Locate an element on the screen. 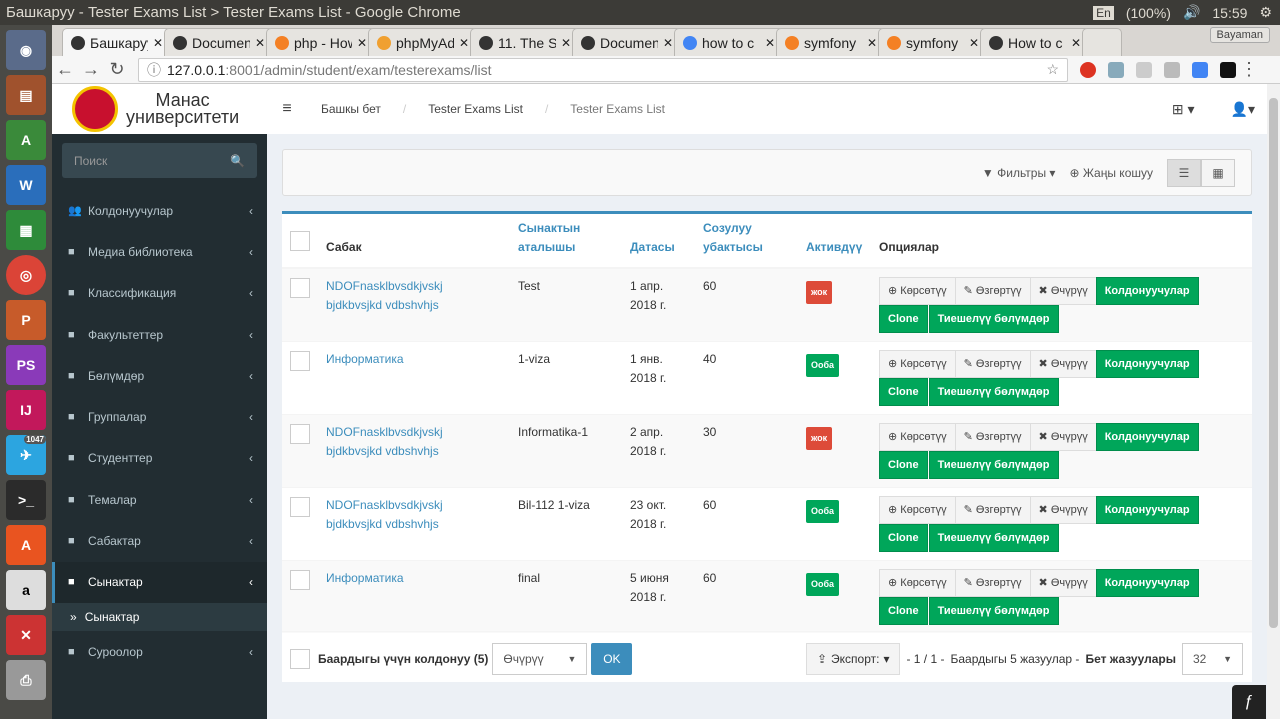  breadcrumb-link: Tester Exams List is located at coordinates (475, 109).